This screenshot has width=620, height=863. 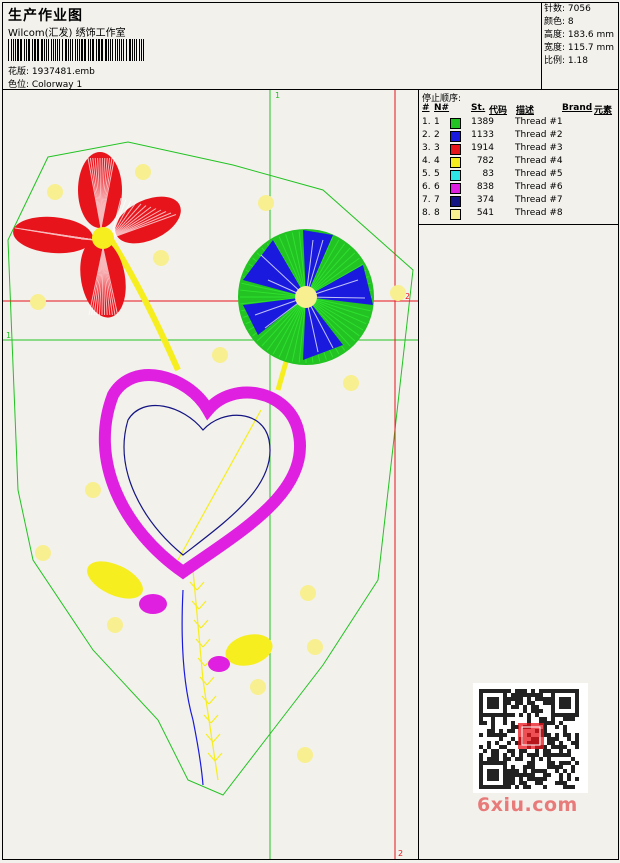 What do you see at coordinates (426, 108) in the screenshot?
I see `col-num: #` at bounding box center [426, 108].